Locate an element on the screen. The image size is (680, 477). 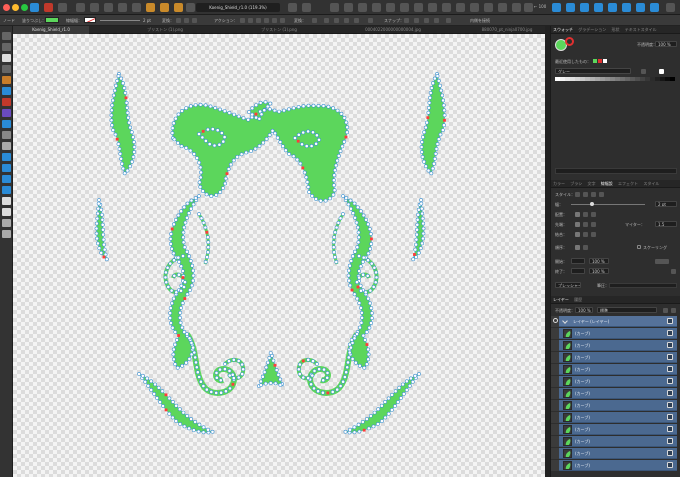
node-option-3-icon is located at coordinates (356, 20).